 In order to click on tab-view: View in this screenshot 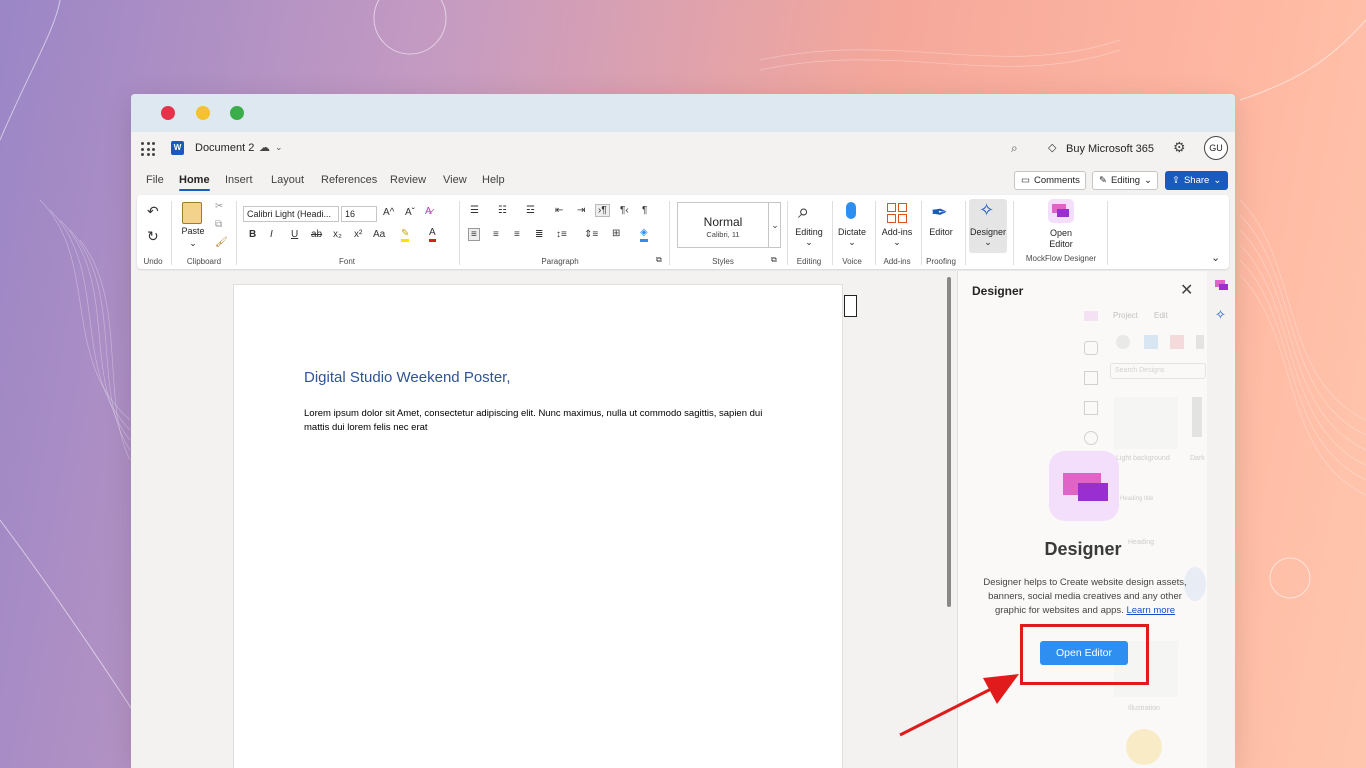, I will do `click(455, 180)`.